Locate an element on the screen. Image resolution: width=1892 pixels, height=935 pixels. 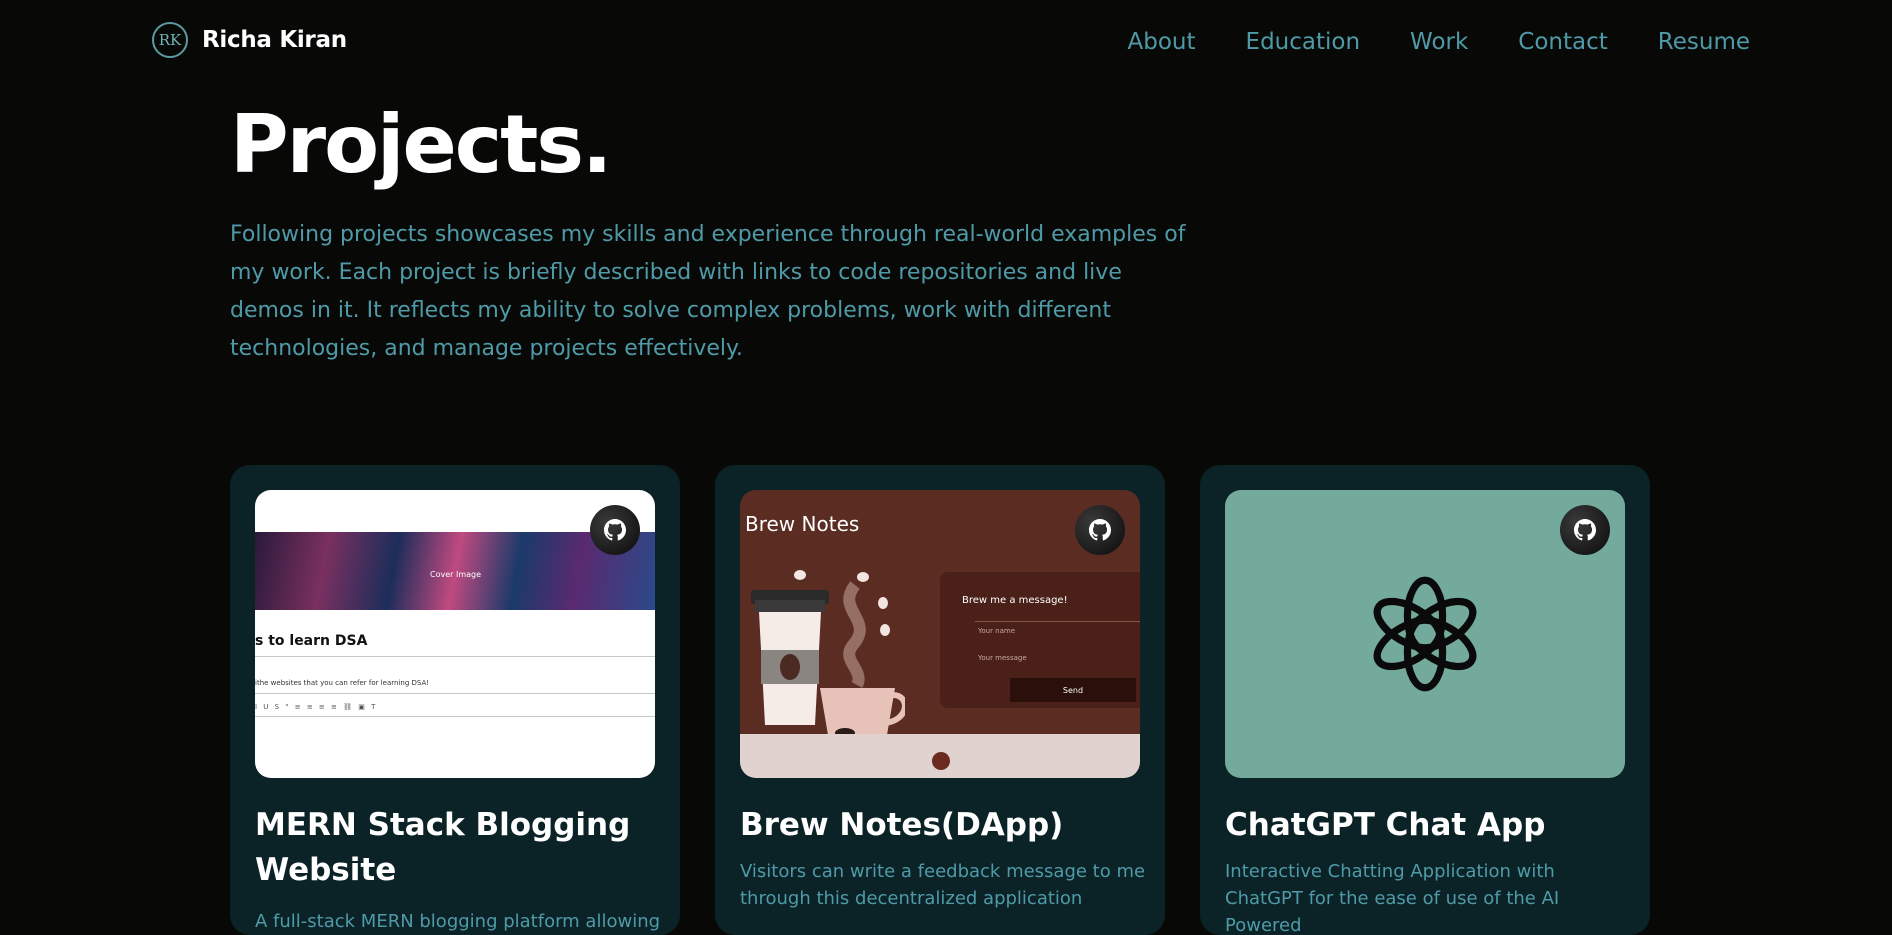
brand-name: Richa Kiran is located at coordinates (274, 40).